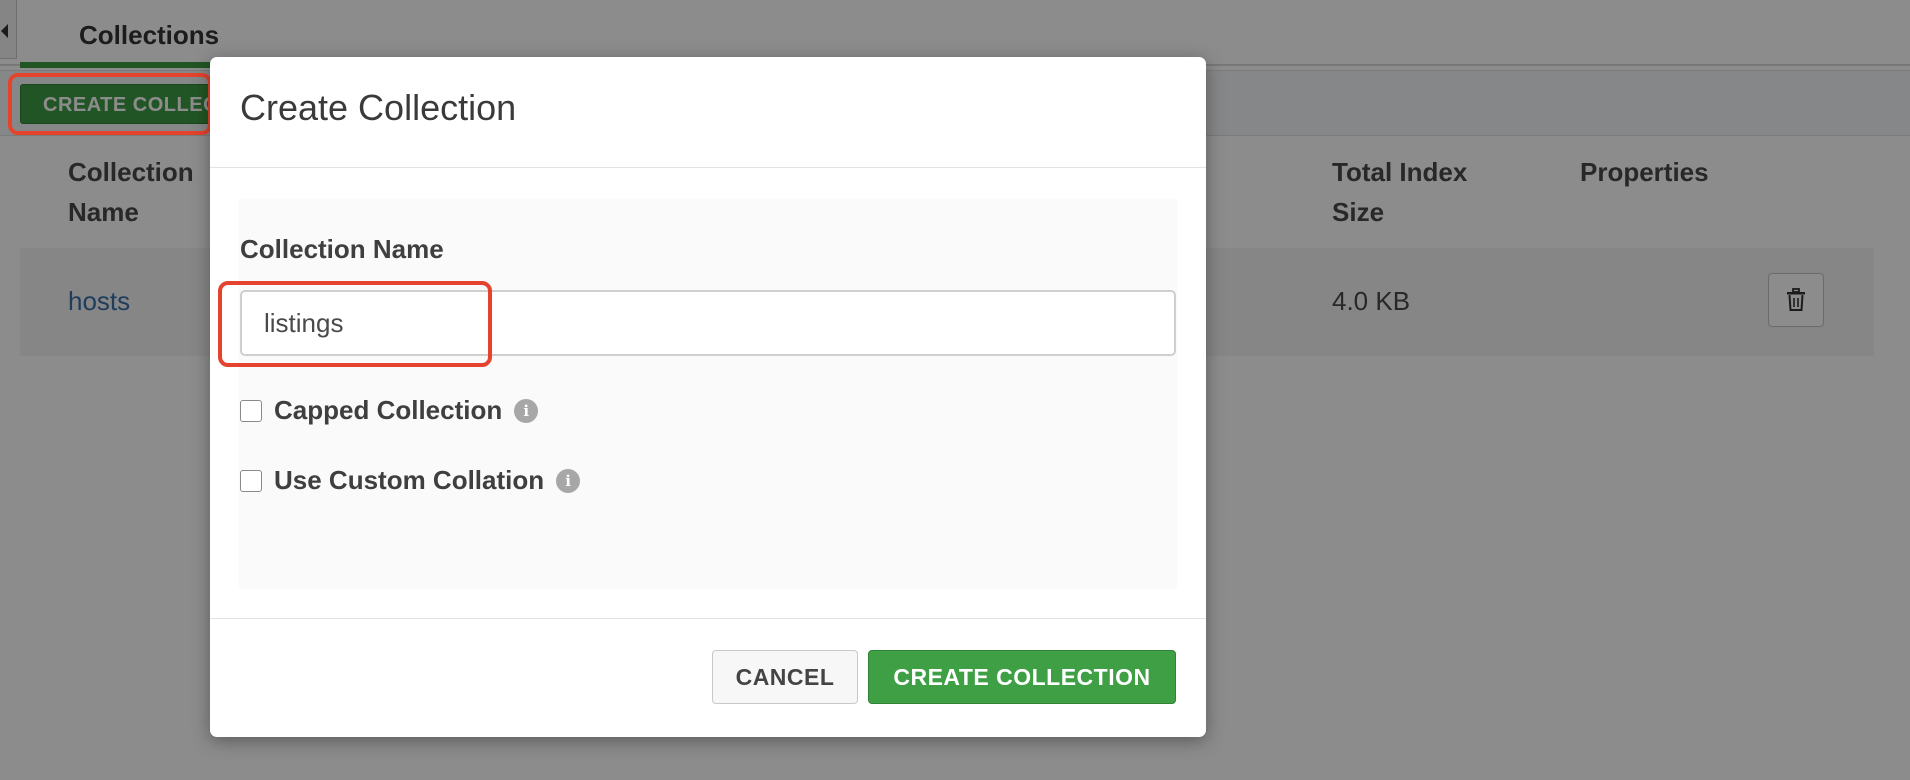 This screenshot has height=780, width=1910. What do you see at coordinates (251, 410) in the screenshot?
I see `capped-collection-checkbox` at bounding box center [251, 410].